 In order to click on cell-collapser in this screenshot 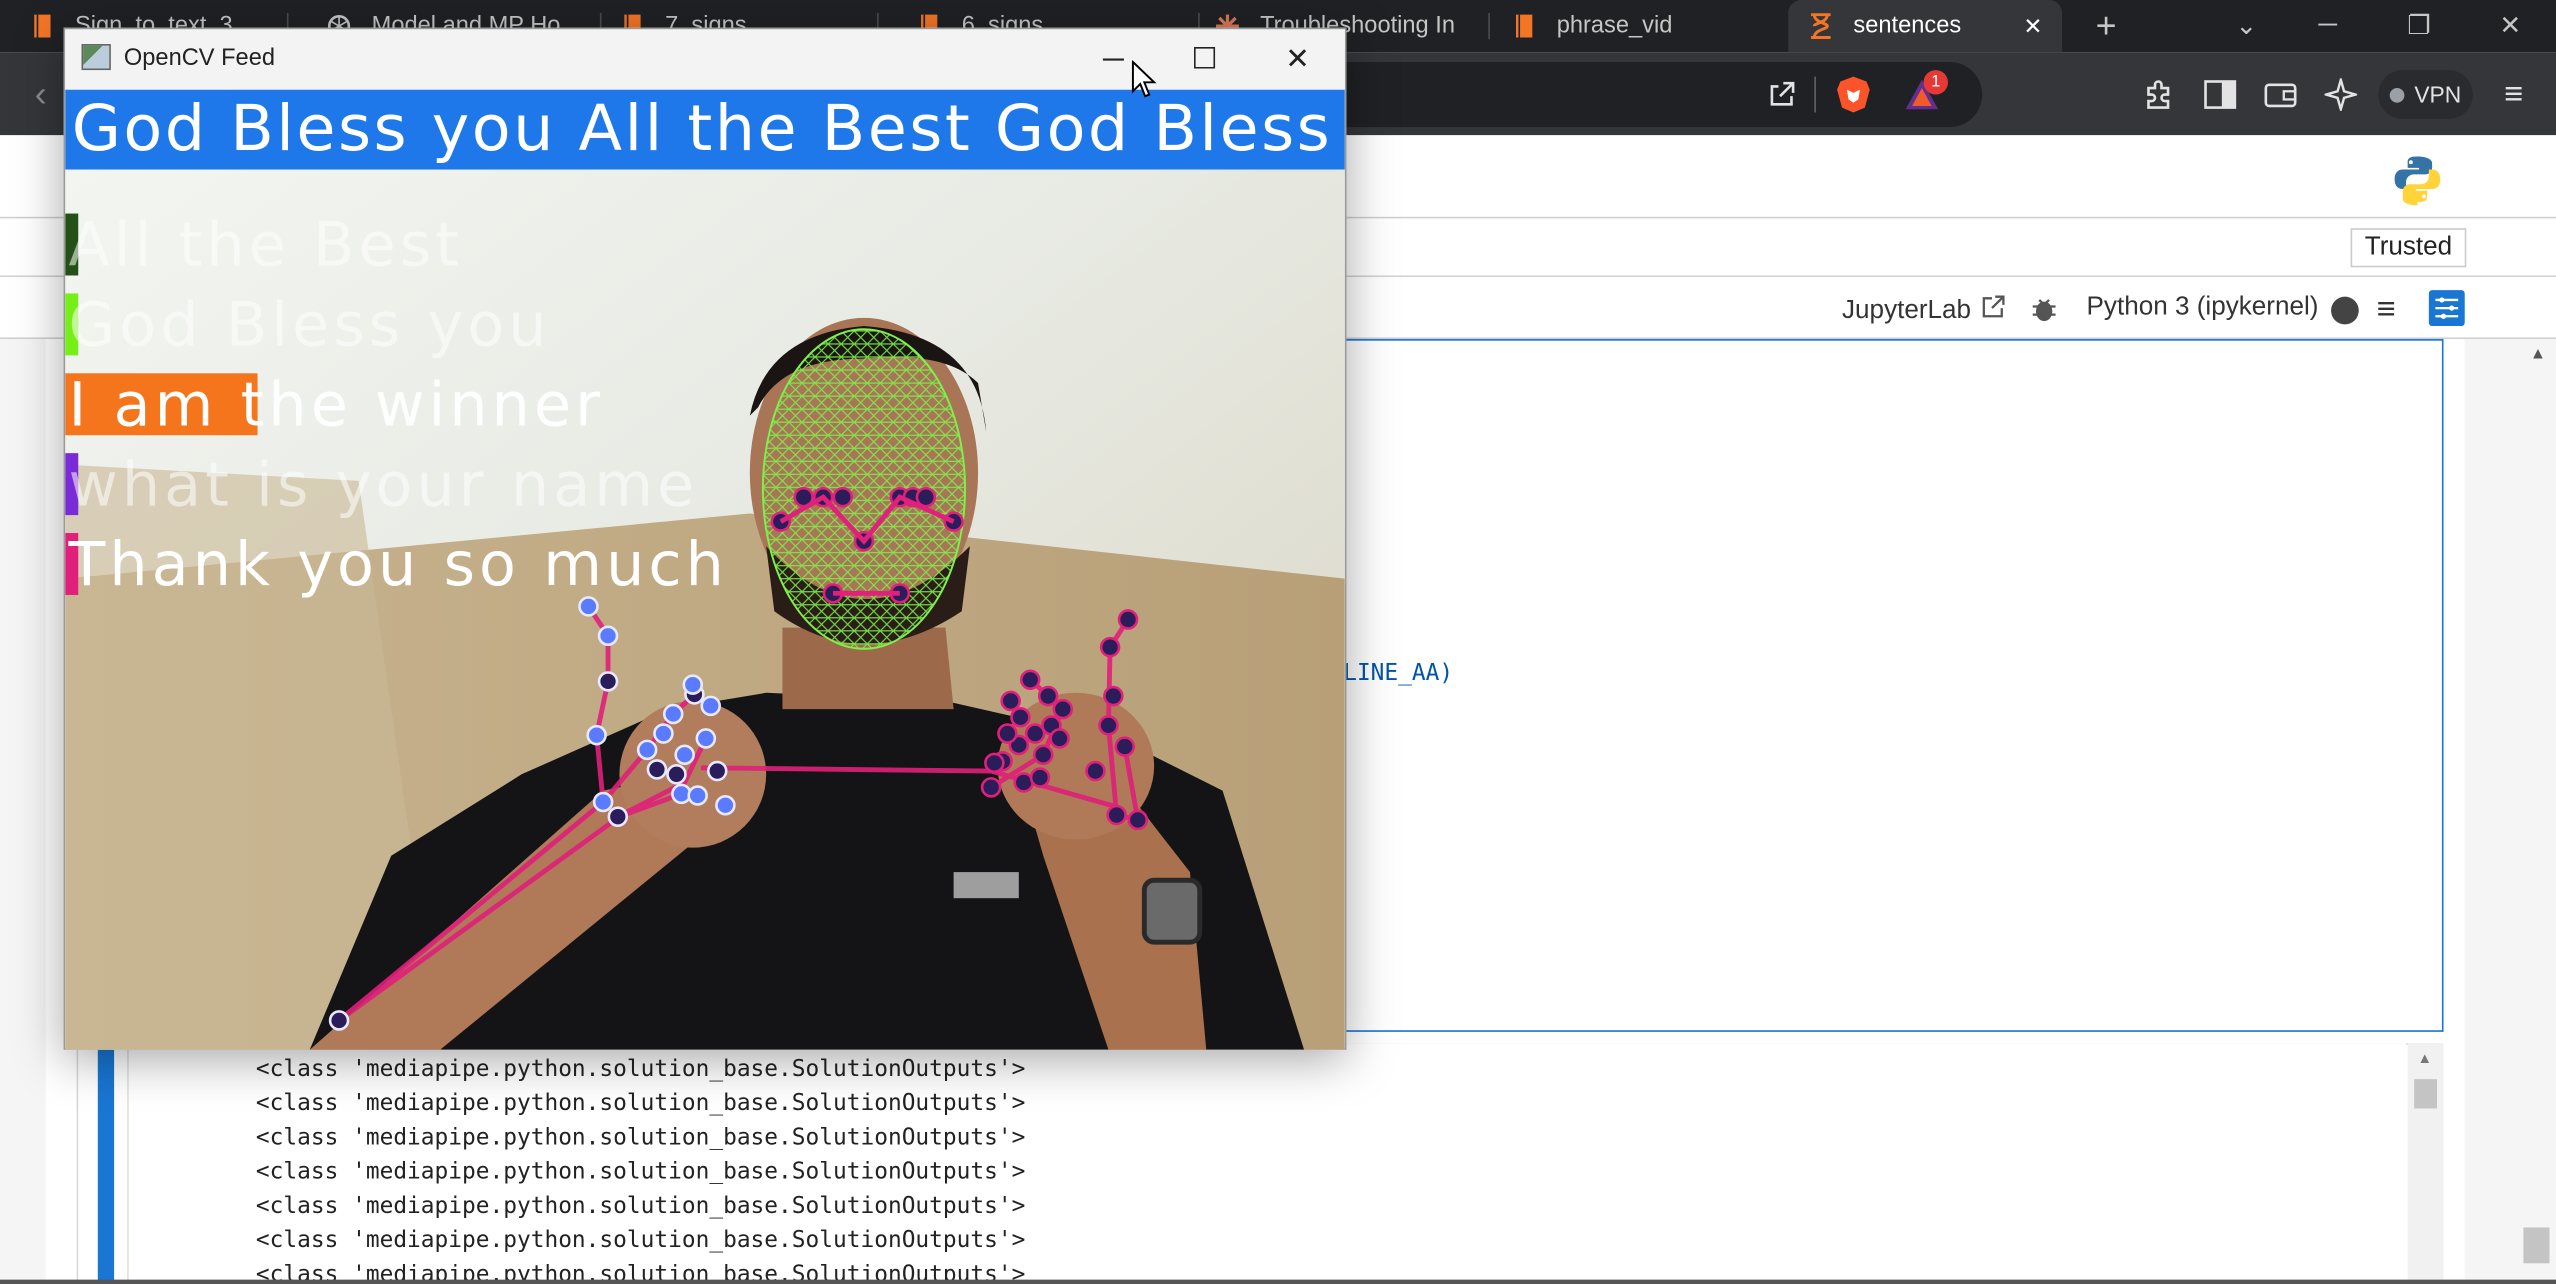, I will do `click(106, 1163)`.